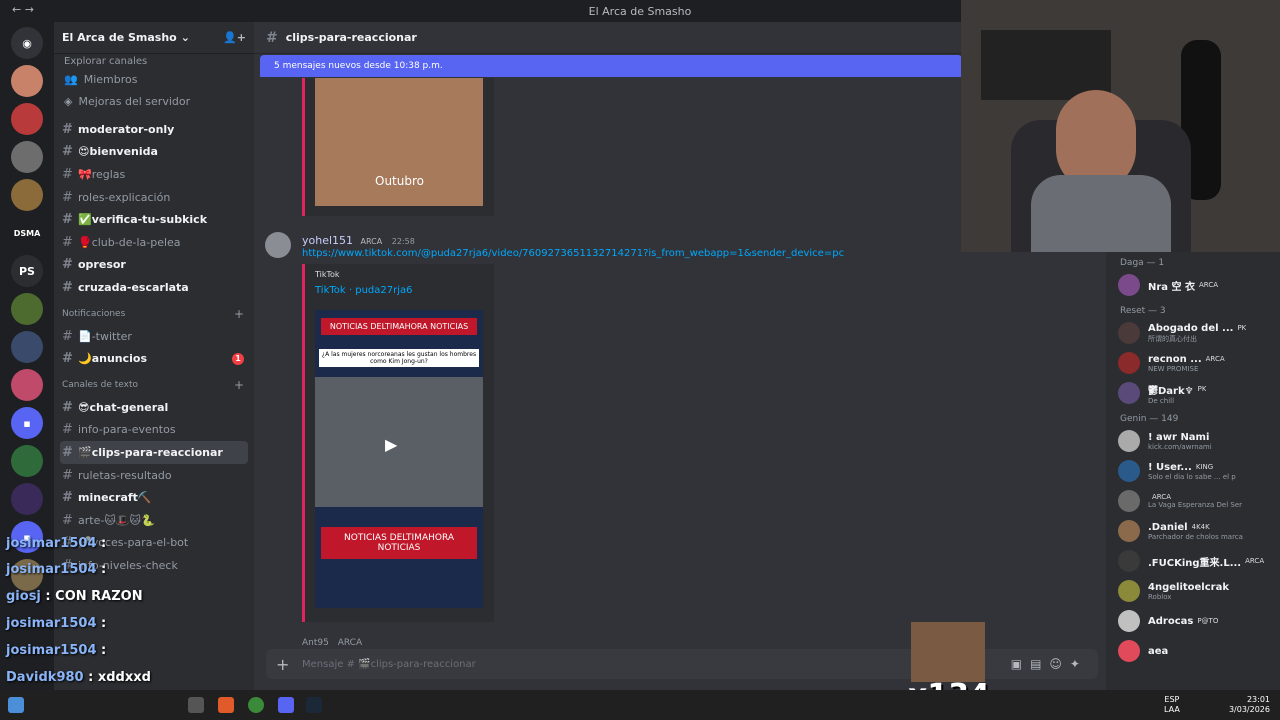 Image resolution: width=1280 pixels, height=720 pixels. I want to click on member-item: 4ngelitoelcrak Roblox, so click(1193, 591).